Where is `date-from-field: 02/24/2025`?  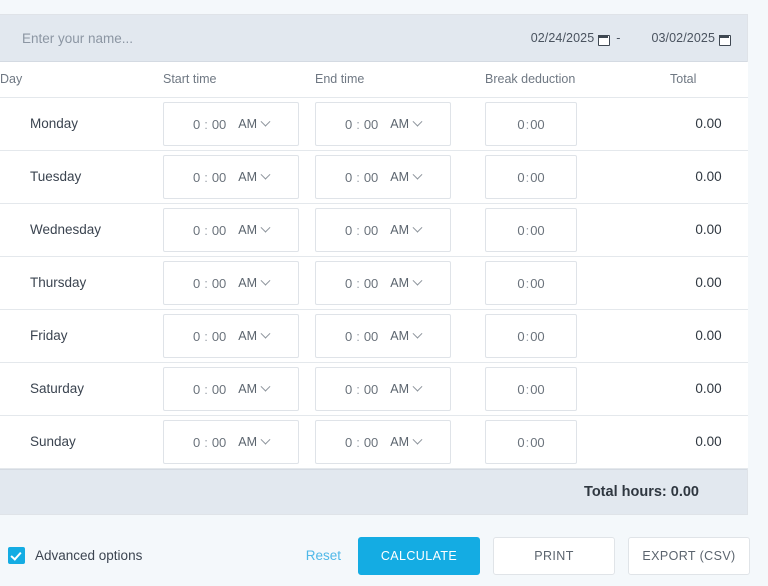
date-from-field: 02/24/2025 is located at coordinates (571, 38).